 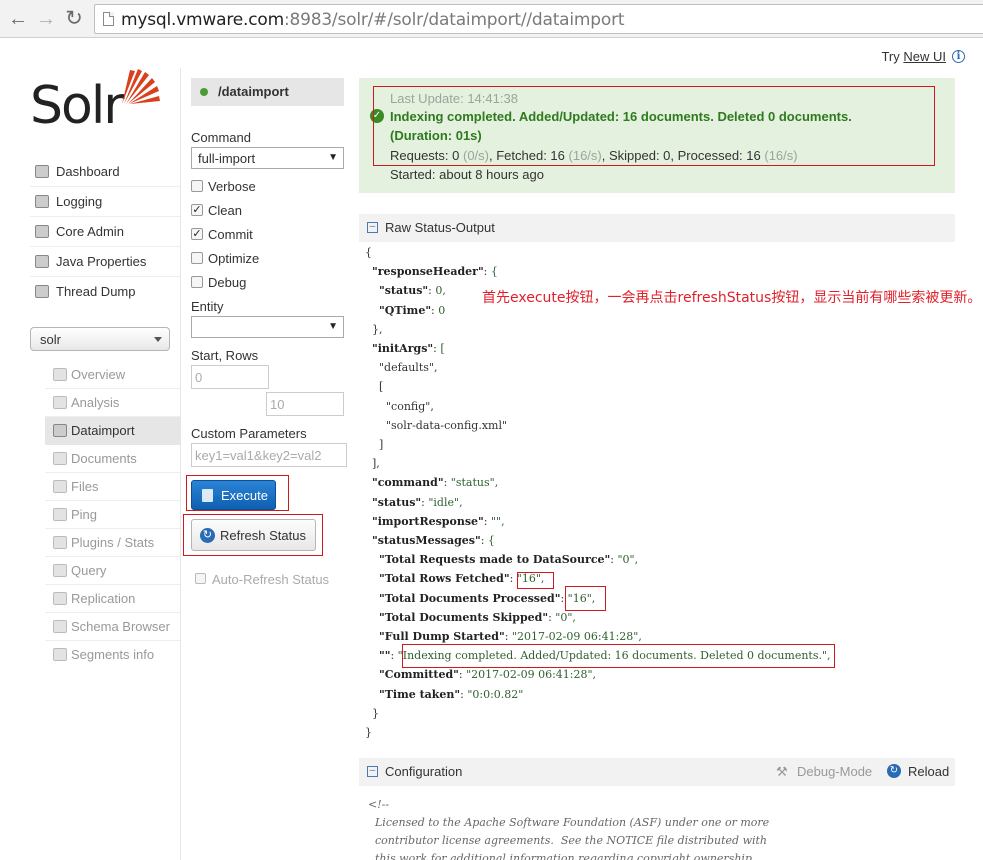 I want to click on try-new-ui: Try New UI, so click(x=913, y=56).